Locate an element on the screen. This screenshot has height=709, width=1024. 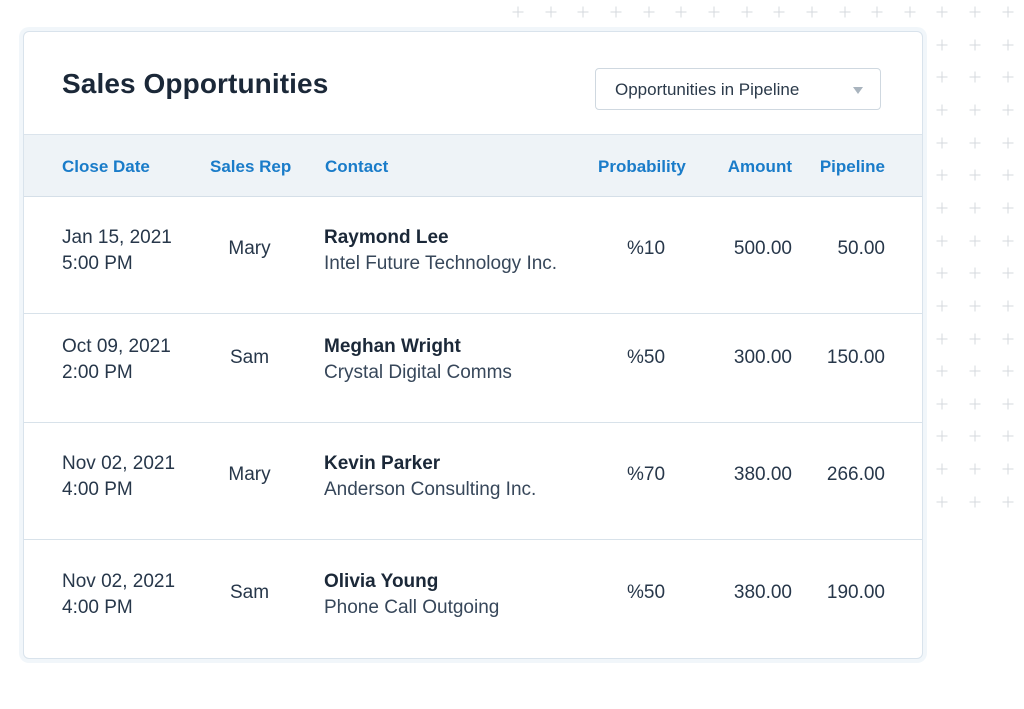
contact-name: Raymond Lee is located at coordinates (440, 238).